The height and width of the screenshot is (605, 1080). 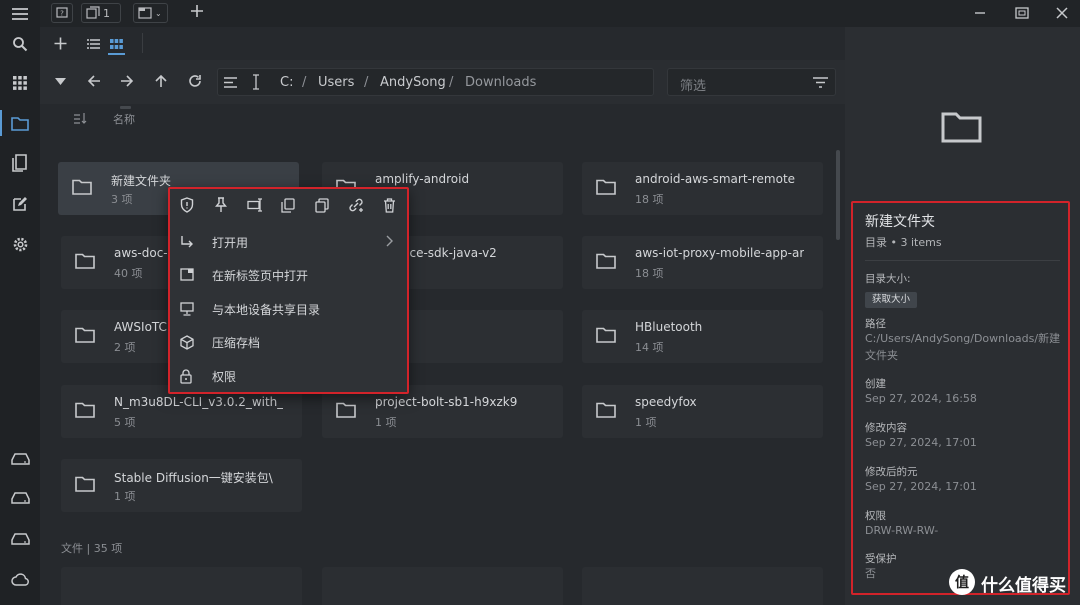 What do you see at coordinates (560, 13) in the screenshot?
I see `title-bar: ? 1 ⌄` at bounding box center [560, 13].